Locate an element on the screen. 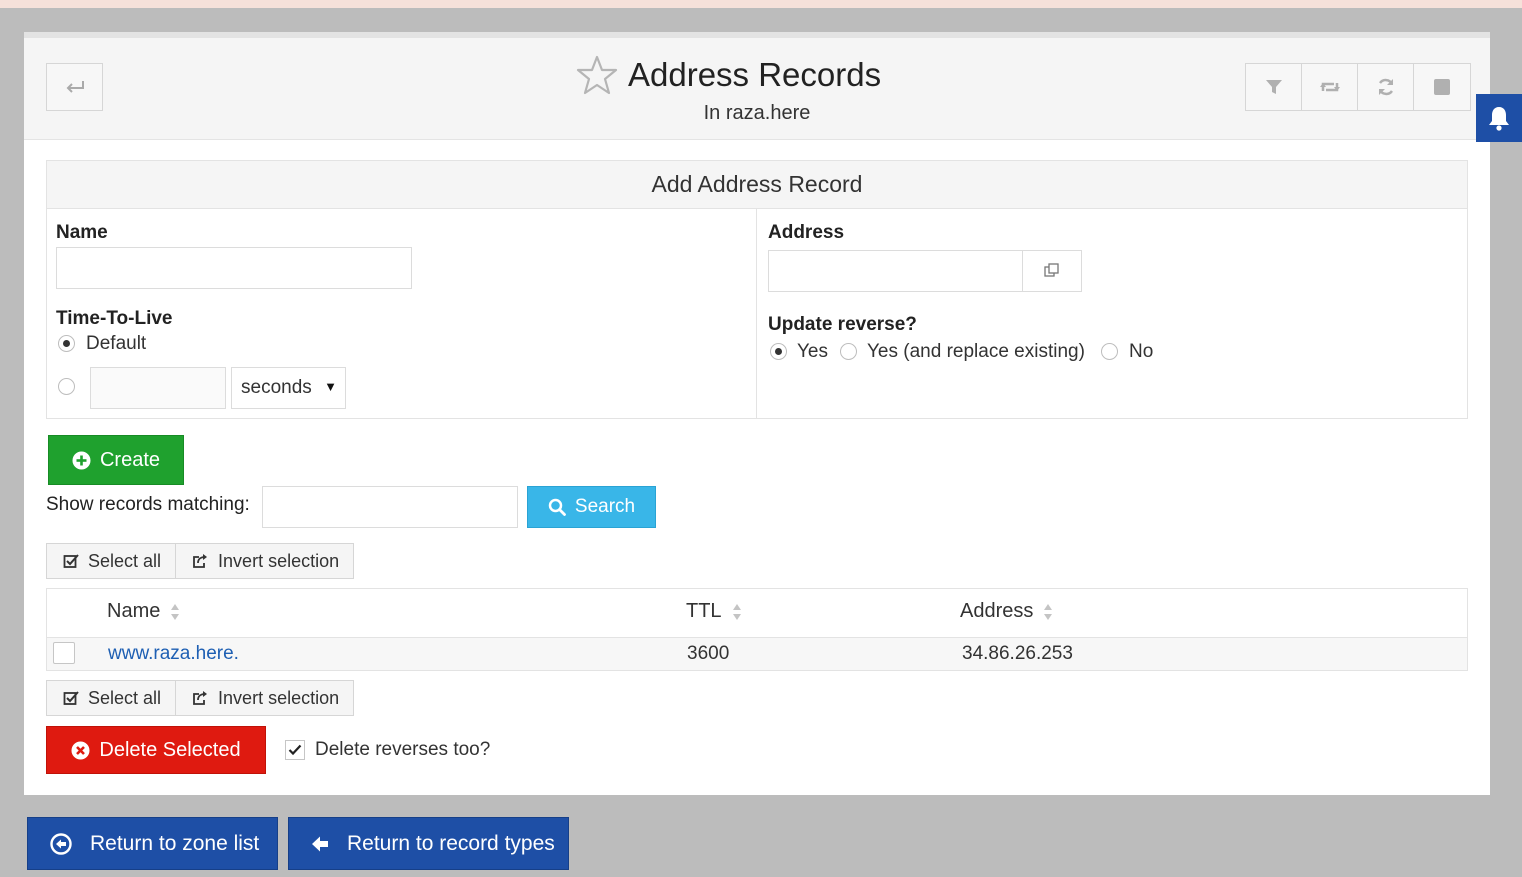 The width and height of the screenshot is (1522, 877). top-strip is located at coordinates (761, 4).